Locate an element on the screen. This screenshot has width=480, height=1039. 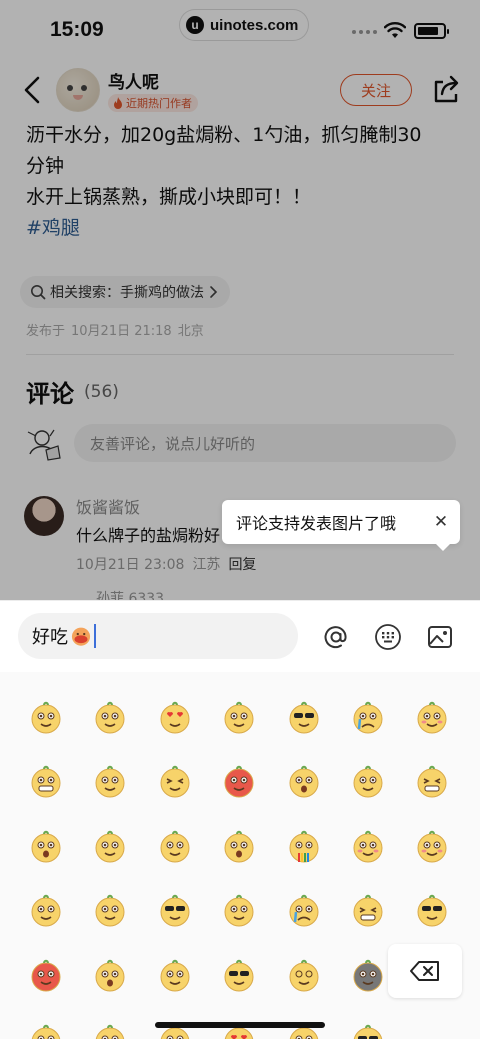
emoji-tear-icon is located at coordinates (304, 911).